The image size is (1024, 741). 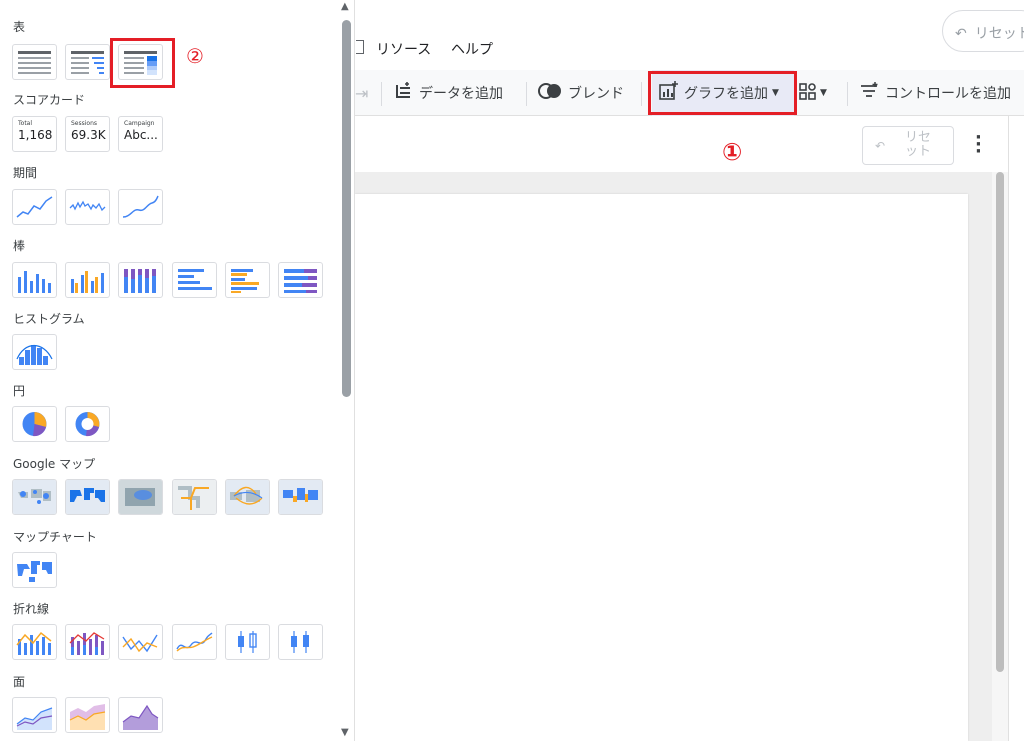 I want to click on chart-option-pie, so click(x=34, y=424).